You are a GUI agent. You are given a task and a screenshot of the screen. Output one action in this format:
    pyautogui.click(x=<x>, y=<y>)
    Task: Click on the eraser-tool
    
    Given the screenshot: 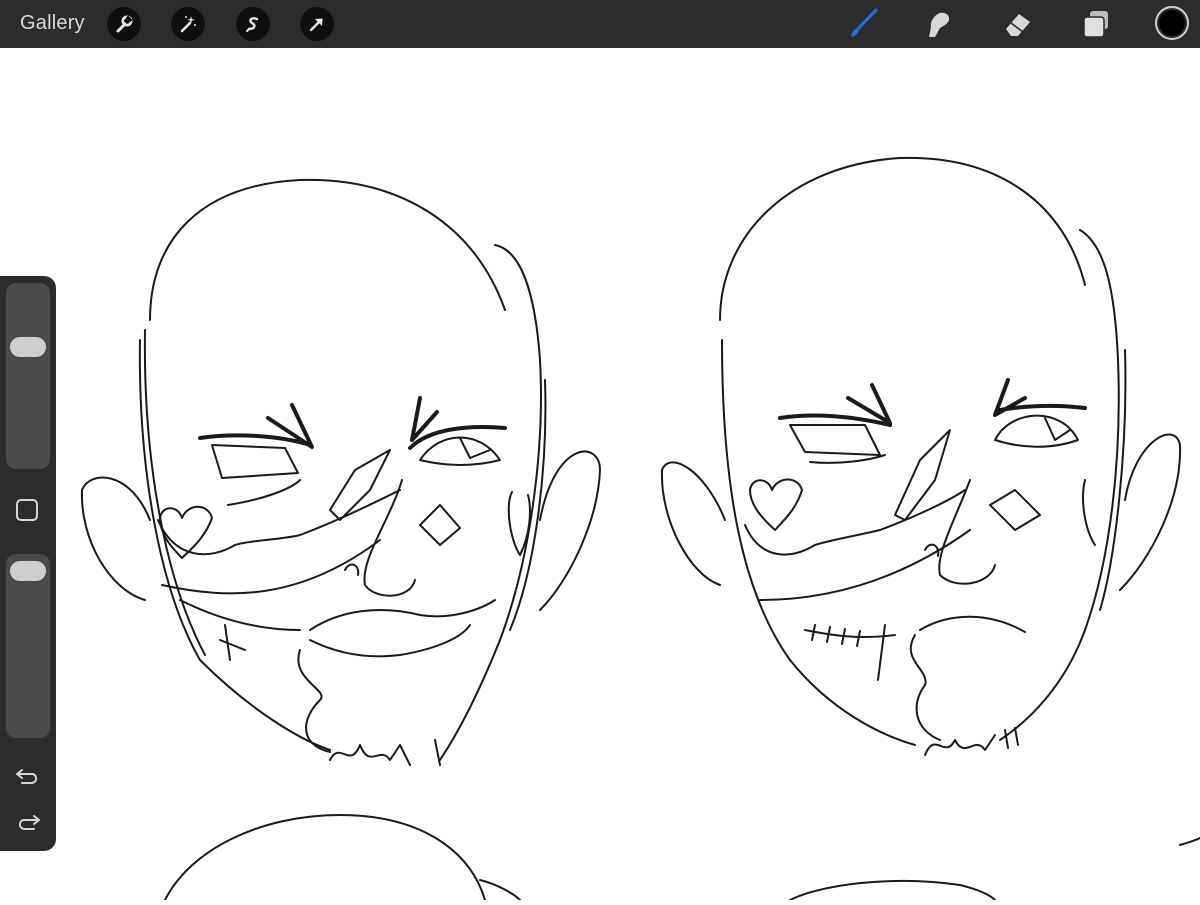 What is the action you would take?
    pyautogui.click(x=1018, y=24)
    